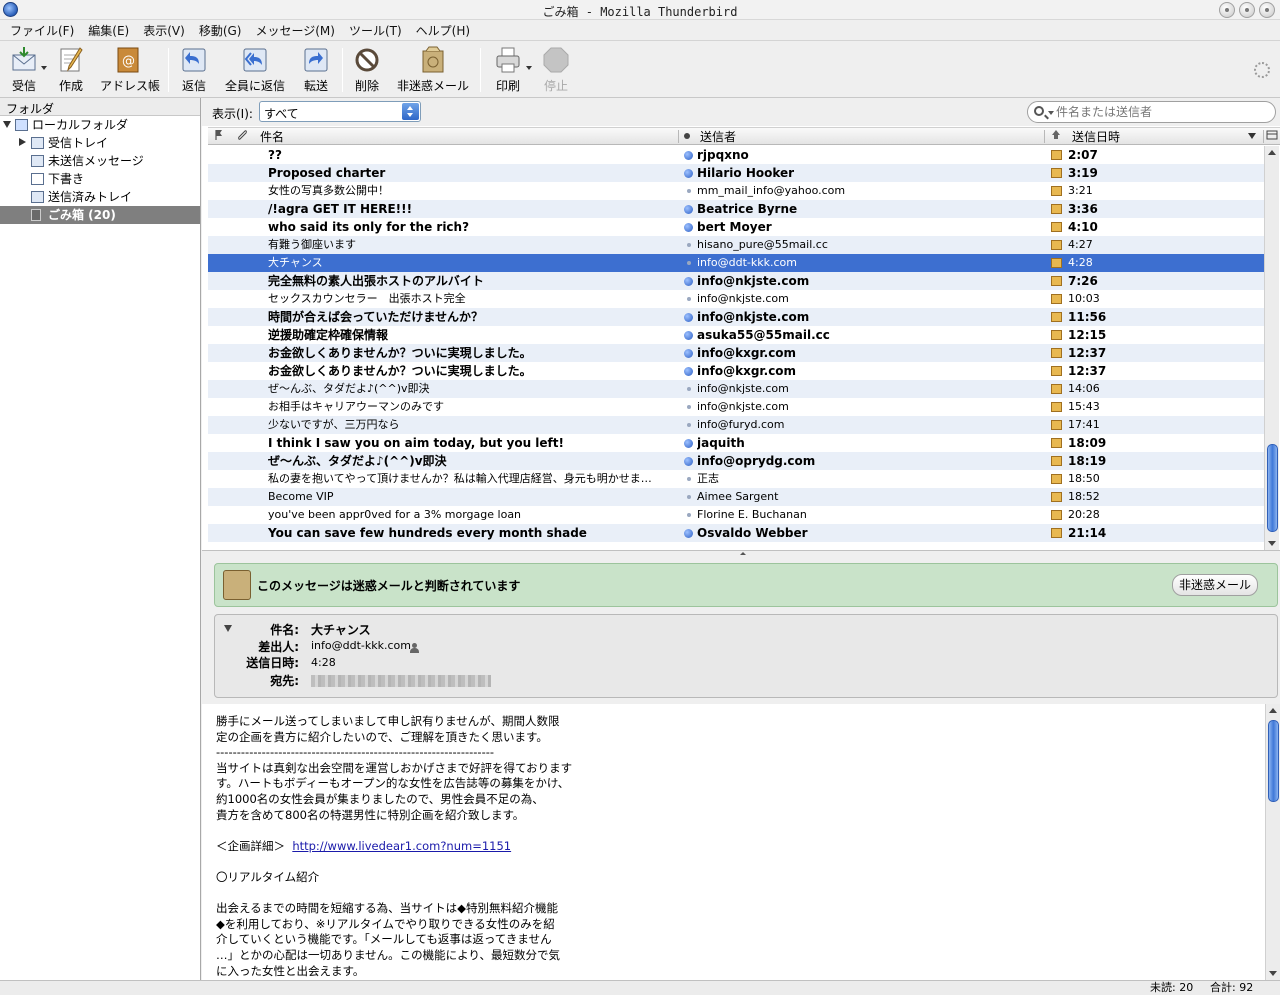 The image size is (1280, 995). Describe the element at coordinates (736, 209) in the screenshot. I see `message-row: /!agra GET IT HERE!!! Beatrice Byrne 3:36` at that location.